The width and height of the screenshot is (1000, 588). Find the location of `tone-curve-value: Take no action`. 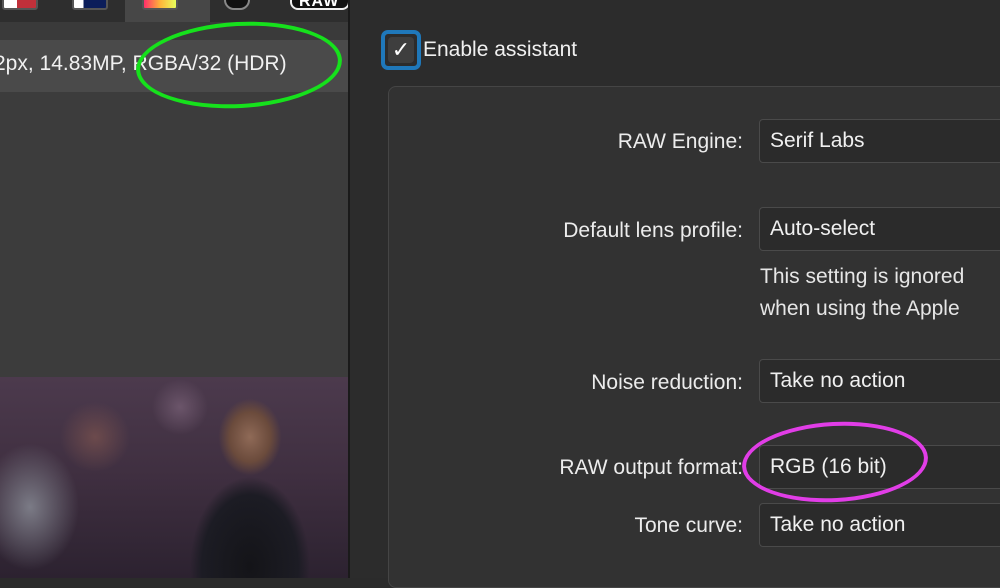

tone-curve-value: Take no action is located at coordinates (838, 524).